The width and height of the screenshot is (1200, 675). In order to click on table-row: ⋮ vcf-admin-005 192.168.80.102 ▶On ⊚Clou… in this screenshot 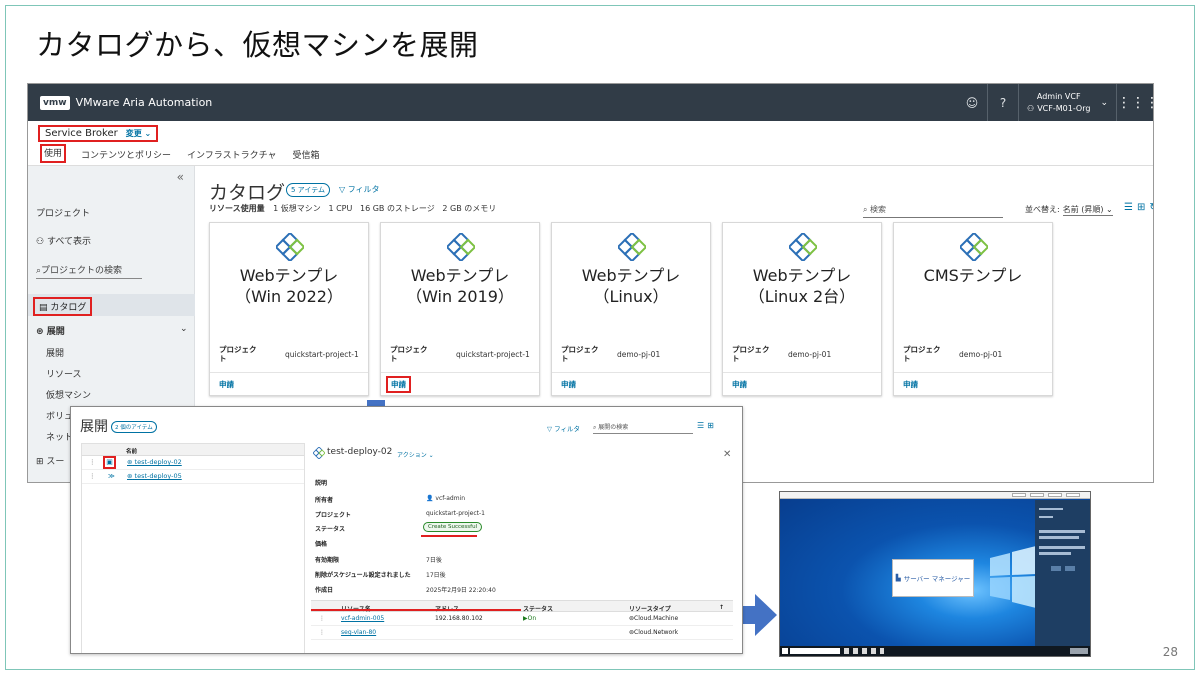, I will do `click(522, 619)`.